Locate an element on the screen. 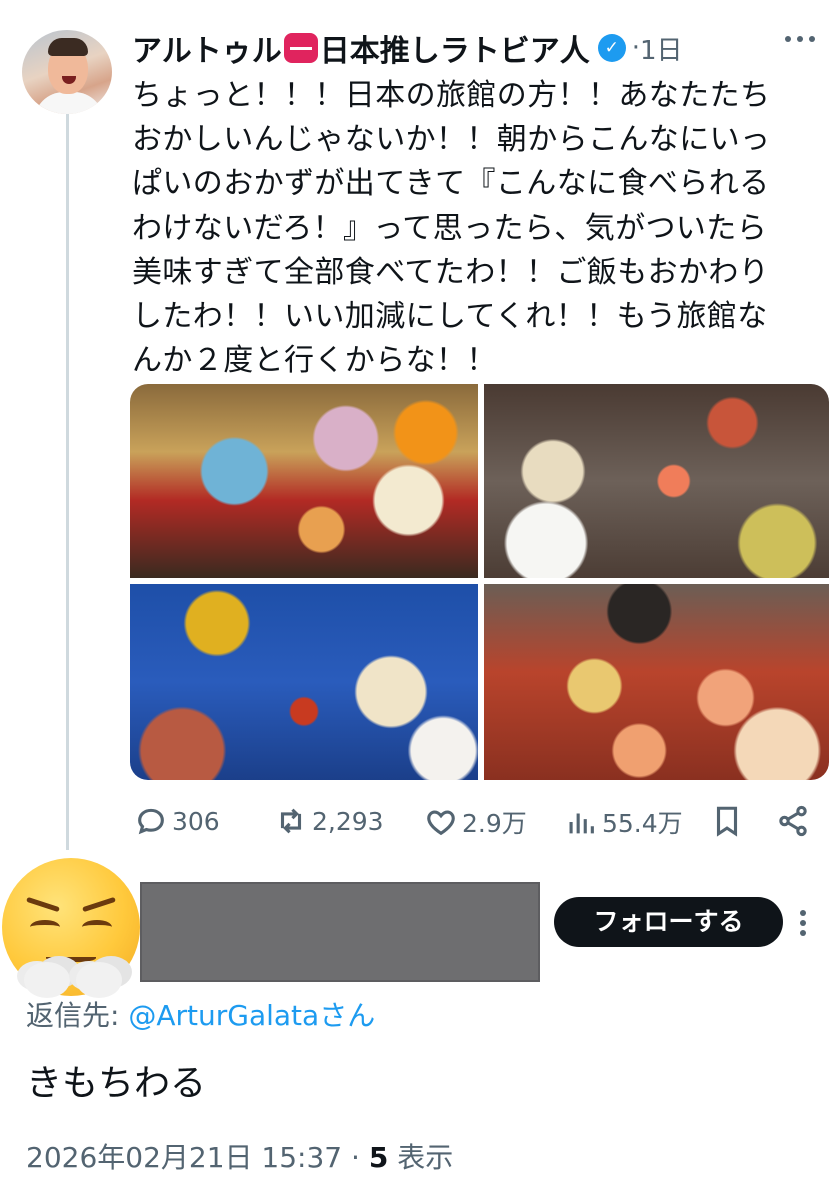  thread-connector-line is located at coordinates (67, 481).